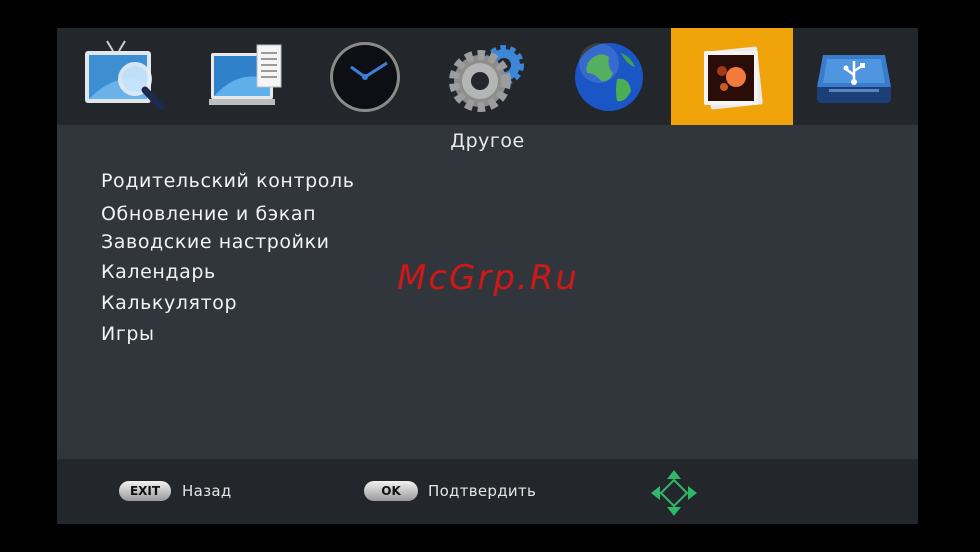 This screenshot has height=552, width=980. What do you see at coordinates (487, 141) in the screenshot?
I see `page-title: Другое` at bounding box center [487, 141].